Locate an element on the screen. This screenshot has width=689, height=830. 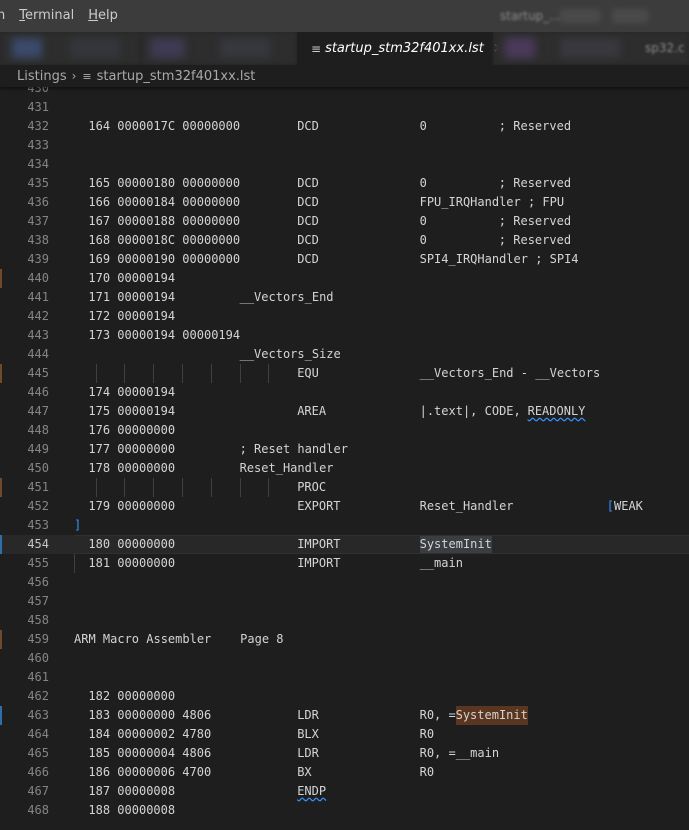
code-line: 448 176 00000000 is located at coordinates (344, 430).